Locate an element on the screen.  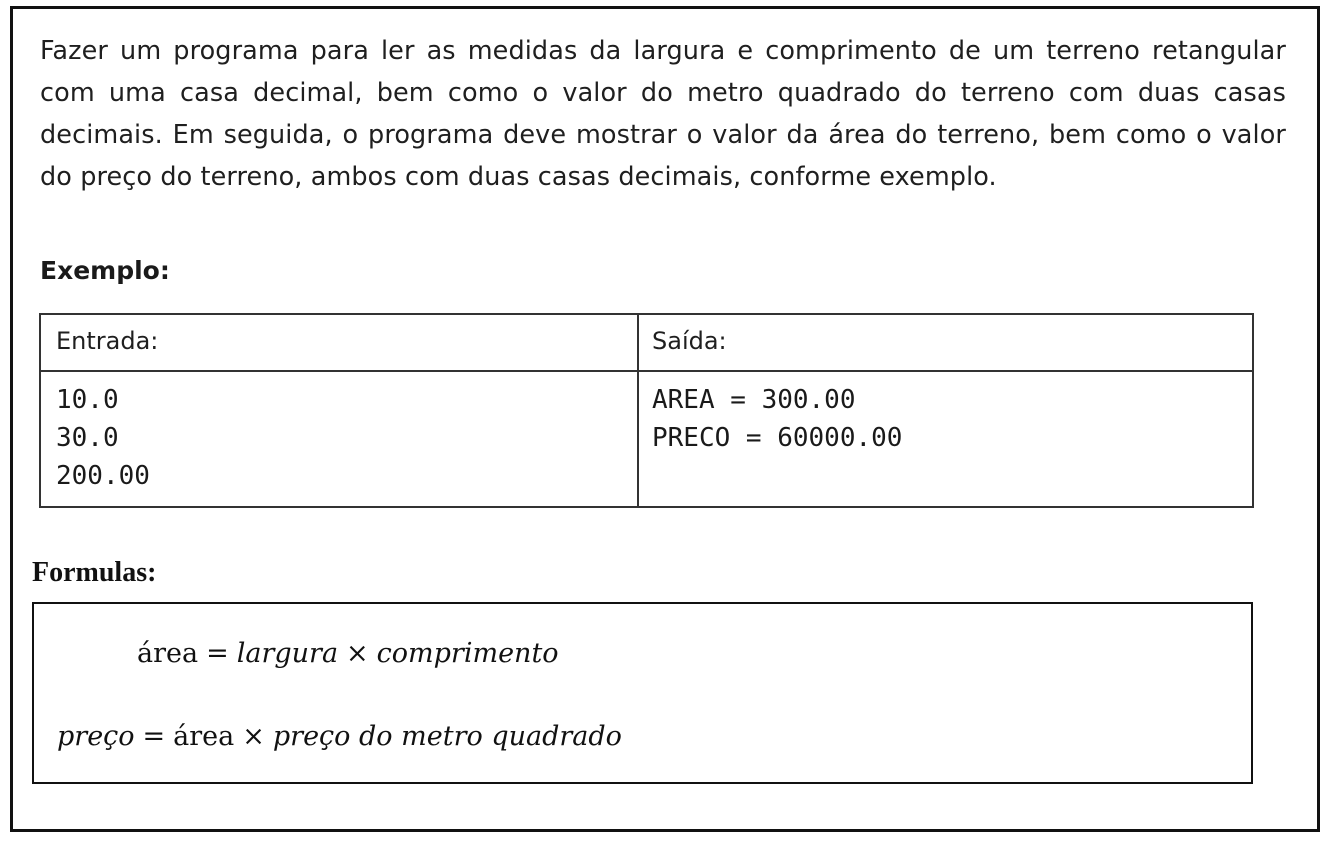
price-formula-preco-metro: preço do metro quadrado is located at coordinates (447, 736).